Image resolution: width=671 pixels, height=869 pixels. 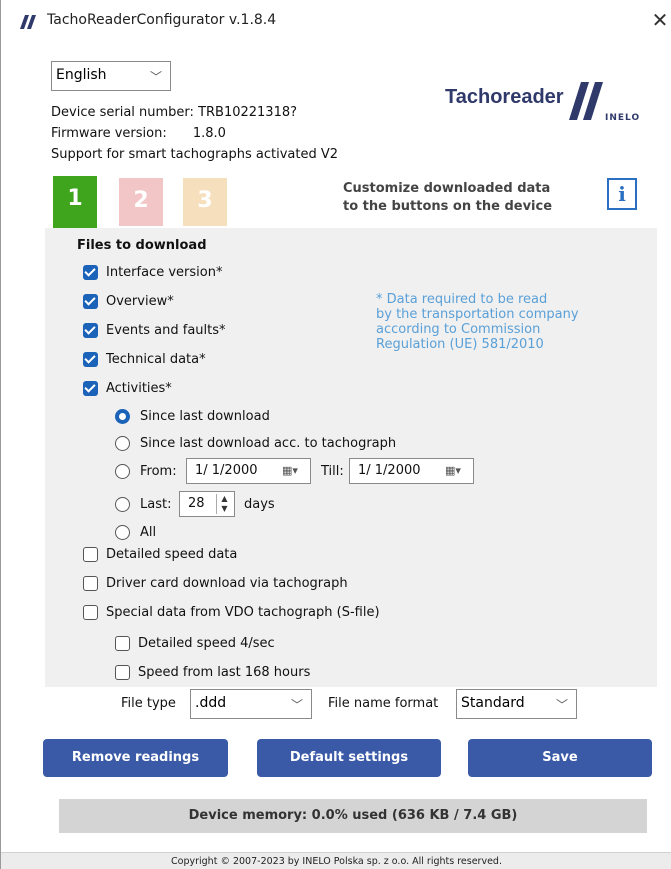 I want to click on note-line: according to Commission, so click(x=458, y=329).